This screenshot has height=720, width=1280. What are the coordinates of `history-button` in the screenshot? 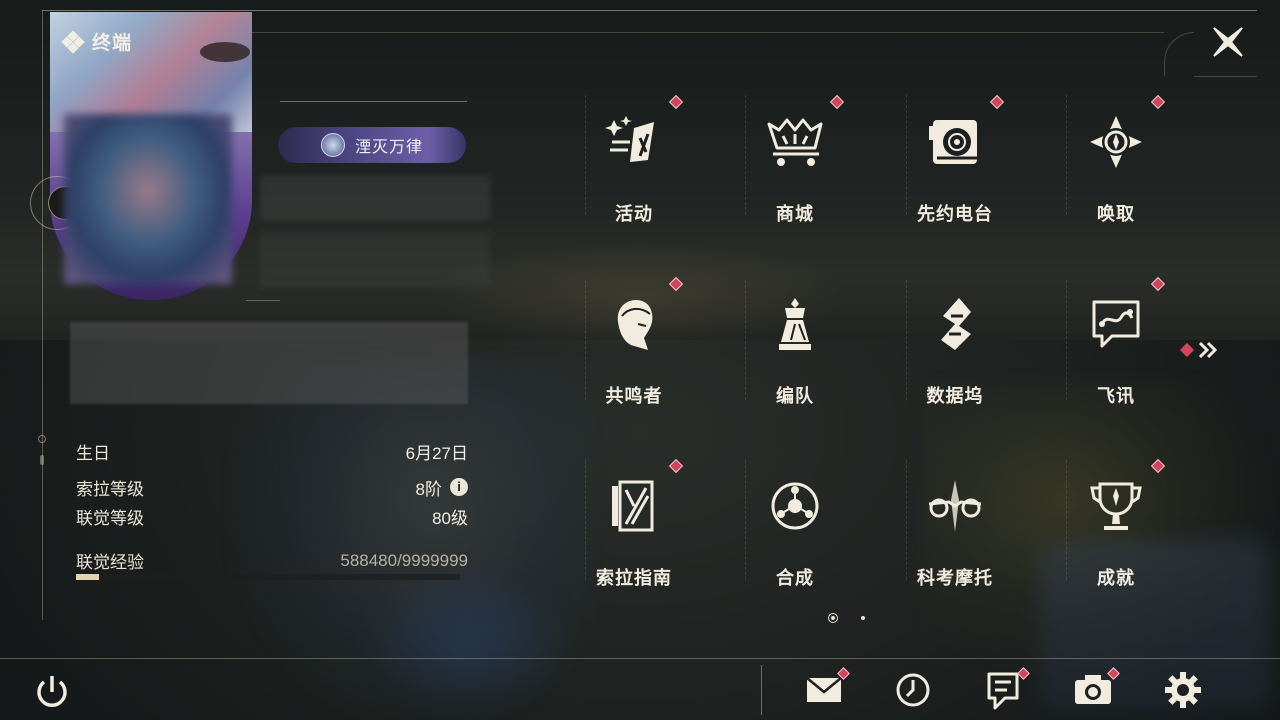 It's located at (913, 690).